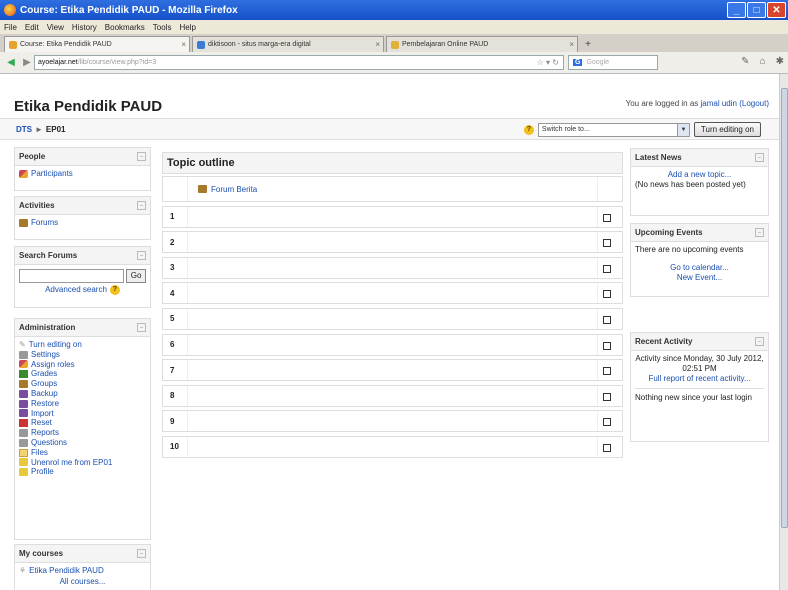 The height and width of the screenshot is (590, 788). What do you see at coordinates (780, 61) in the screenshot?
I see `settings-gear-icon: ✱` at bounding box center [780, 61].